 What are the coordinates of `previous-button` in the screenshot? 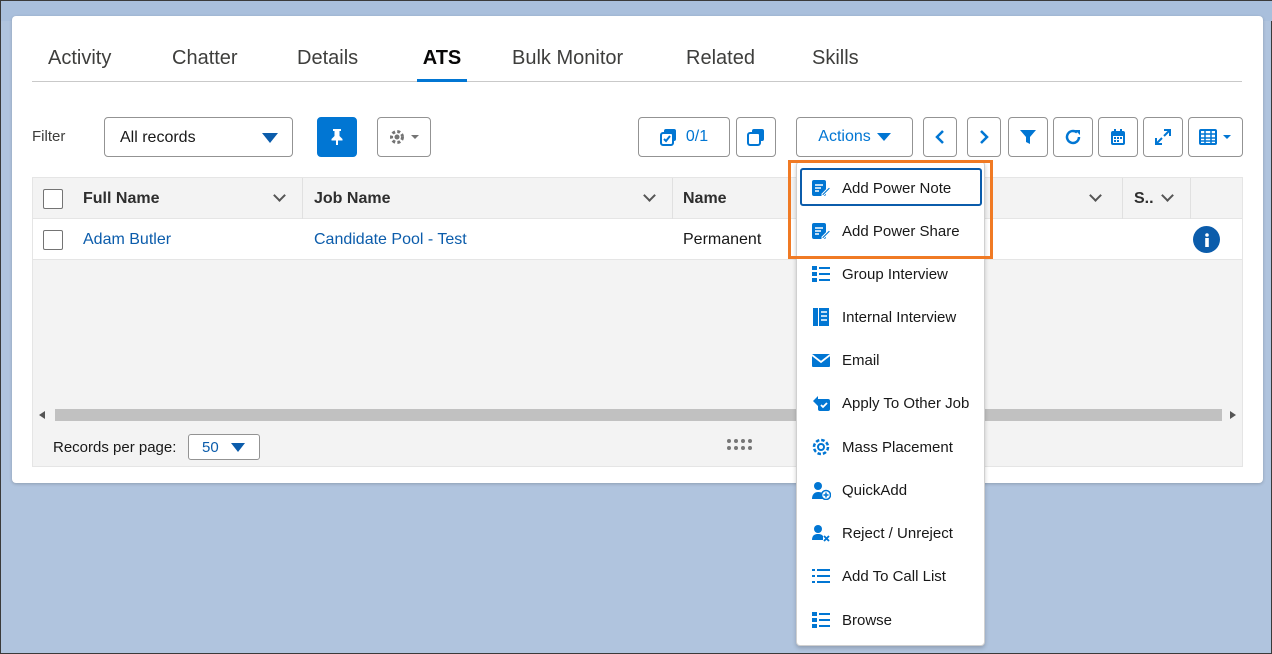 It's located at (940, 137).